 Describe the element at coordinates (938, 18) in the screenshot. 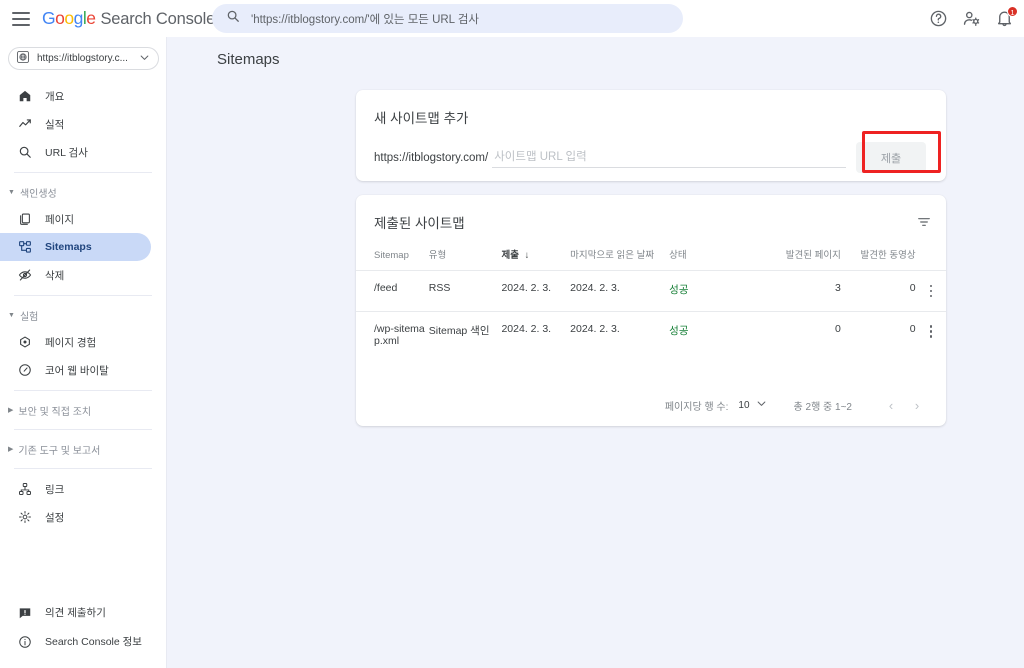

I see `help-icon` at that location.